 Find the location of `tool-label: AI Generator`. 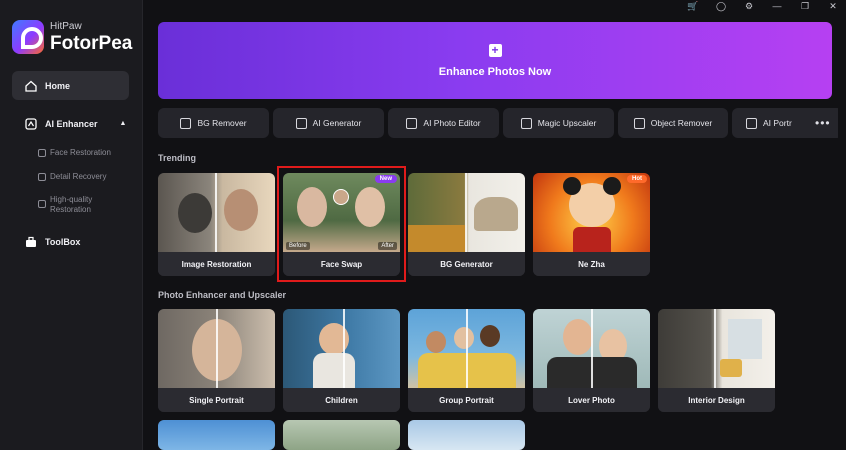

tool-label: AI Generator is located at coordinates (337, 123).